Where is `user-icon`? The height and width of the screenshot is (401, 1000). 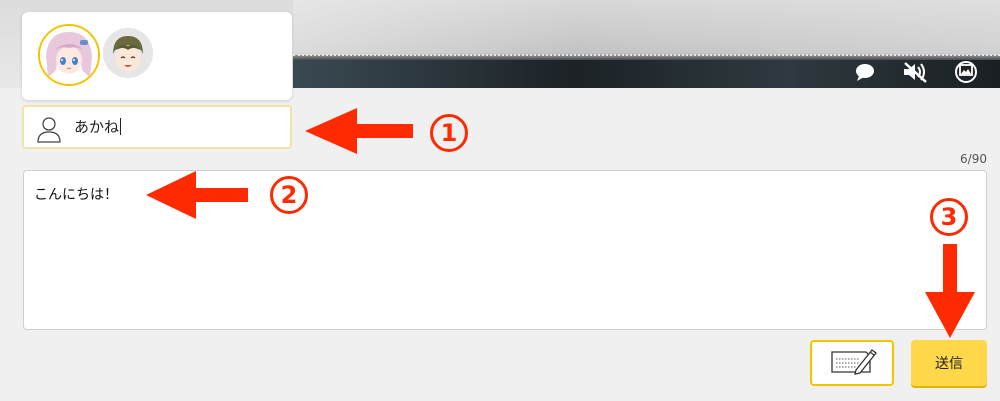
user-icon is located at coordinates (49, 131).